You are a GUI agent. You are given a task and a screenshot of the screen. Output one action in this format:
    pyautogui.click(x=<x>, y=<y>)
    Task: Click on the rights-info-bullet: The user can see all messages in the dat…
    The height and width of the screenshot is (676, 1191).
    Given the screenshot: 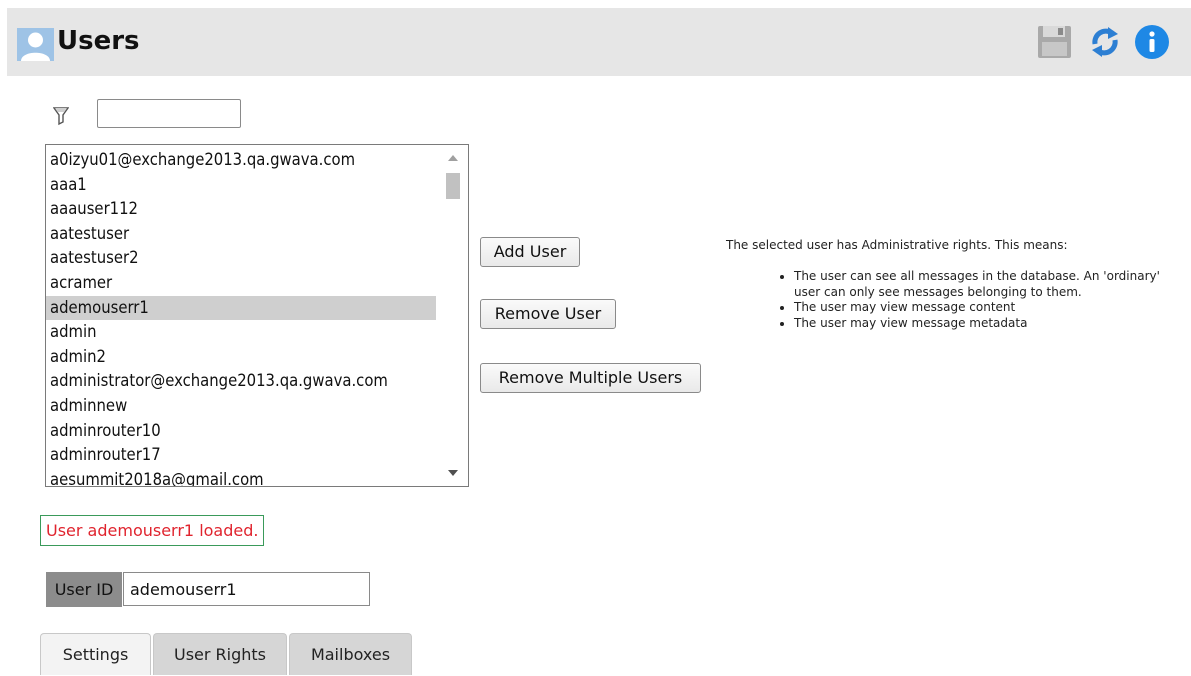 What is the action you would take?
    pyautogui.click(x=980, y=284)
    